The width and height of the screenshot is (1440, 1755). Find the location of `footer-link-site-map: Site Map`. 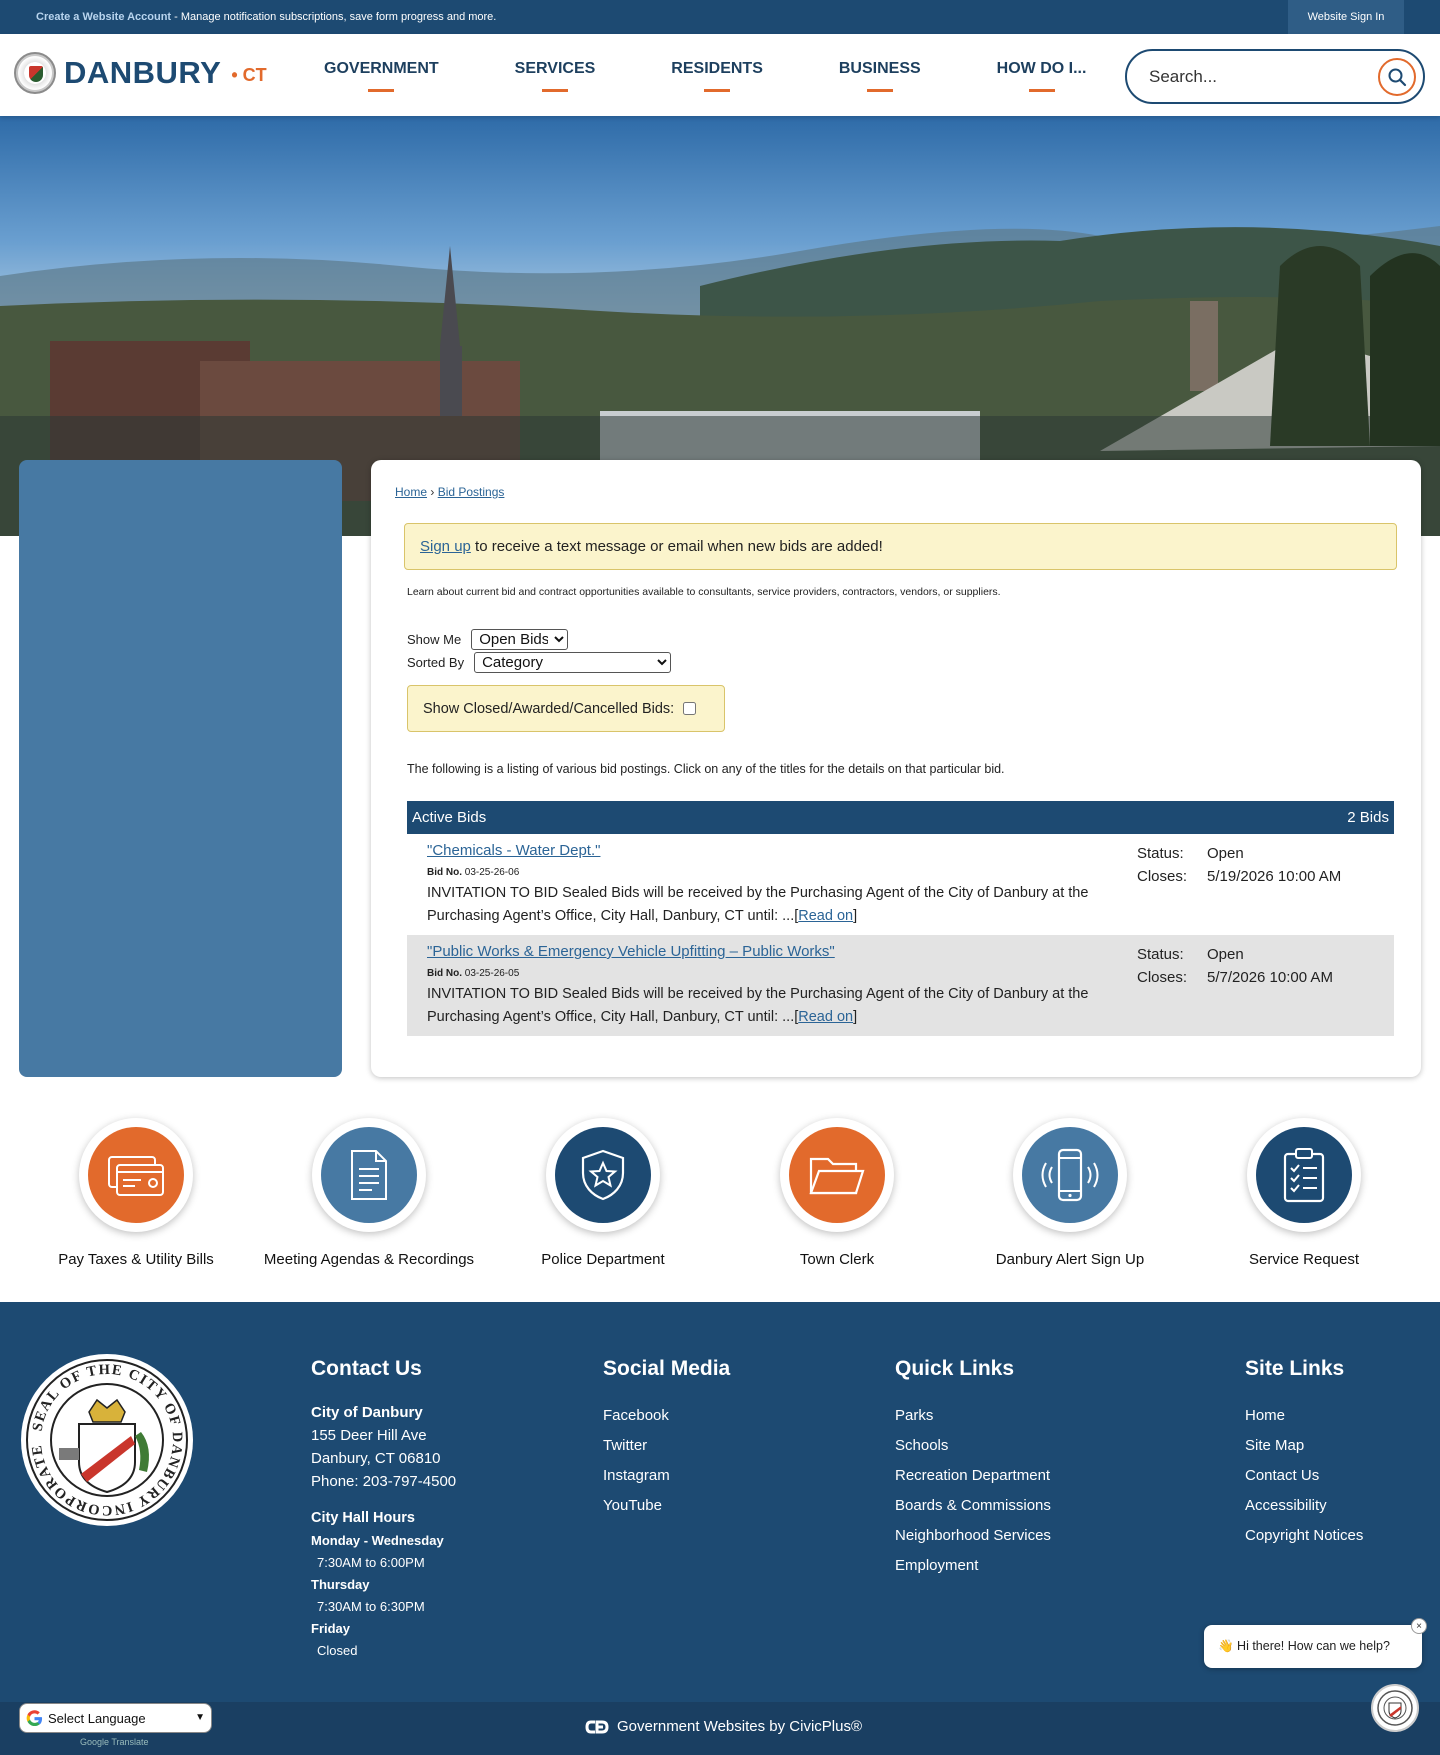

footer-link-site-map: Site Map is located at coordinates (1304, 1446).